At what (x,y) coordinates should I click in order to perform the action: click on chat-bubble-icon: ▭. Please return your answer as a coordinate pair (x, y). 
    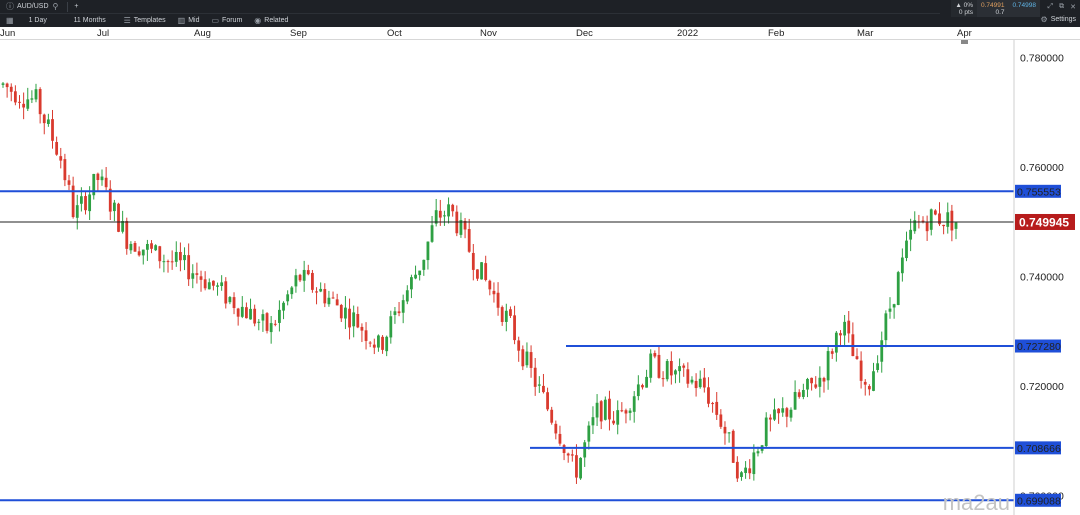
    Looking at the image, I should click on (215, 20).